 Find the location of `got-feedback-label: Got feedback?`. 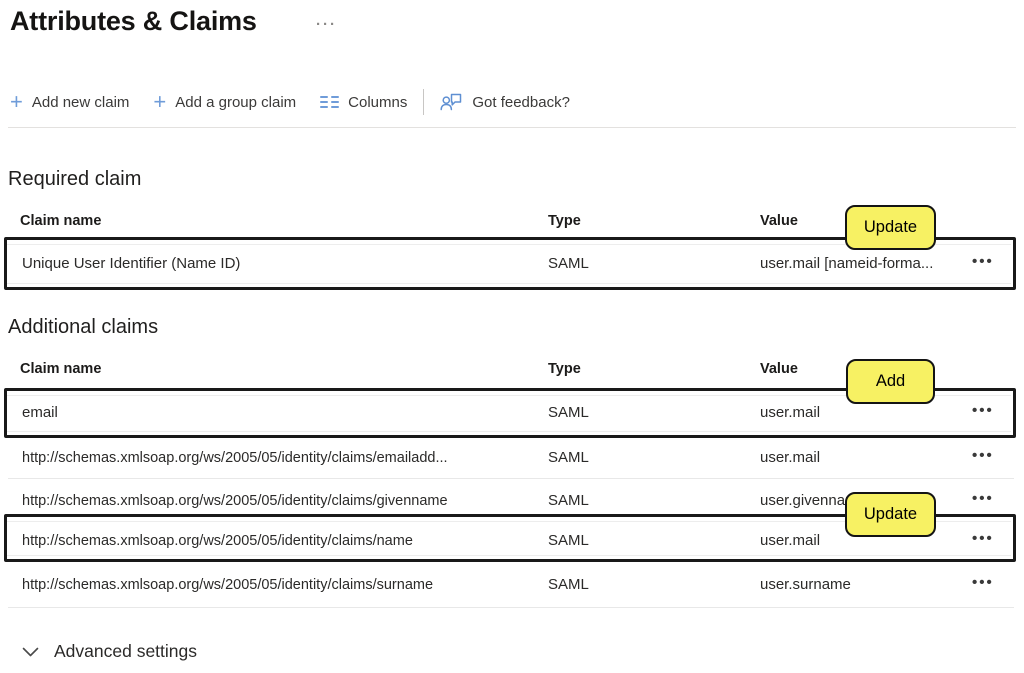

got-feedback-label: Got feedback? is located at coordinates (521, 102).